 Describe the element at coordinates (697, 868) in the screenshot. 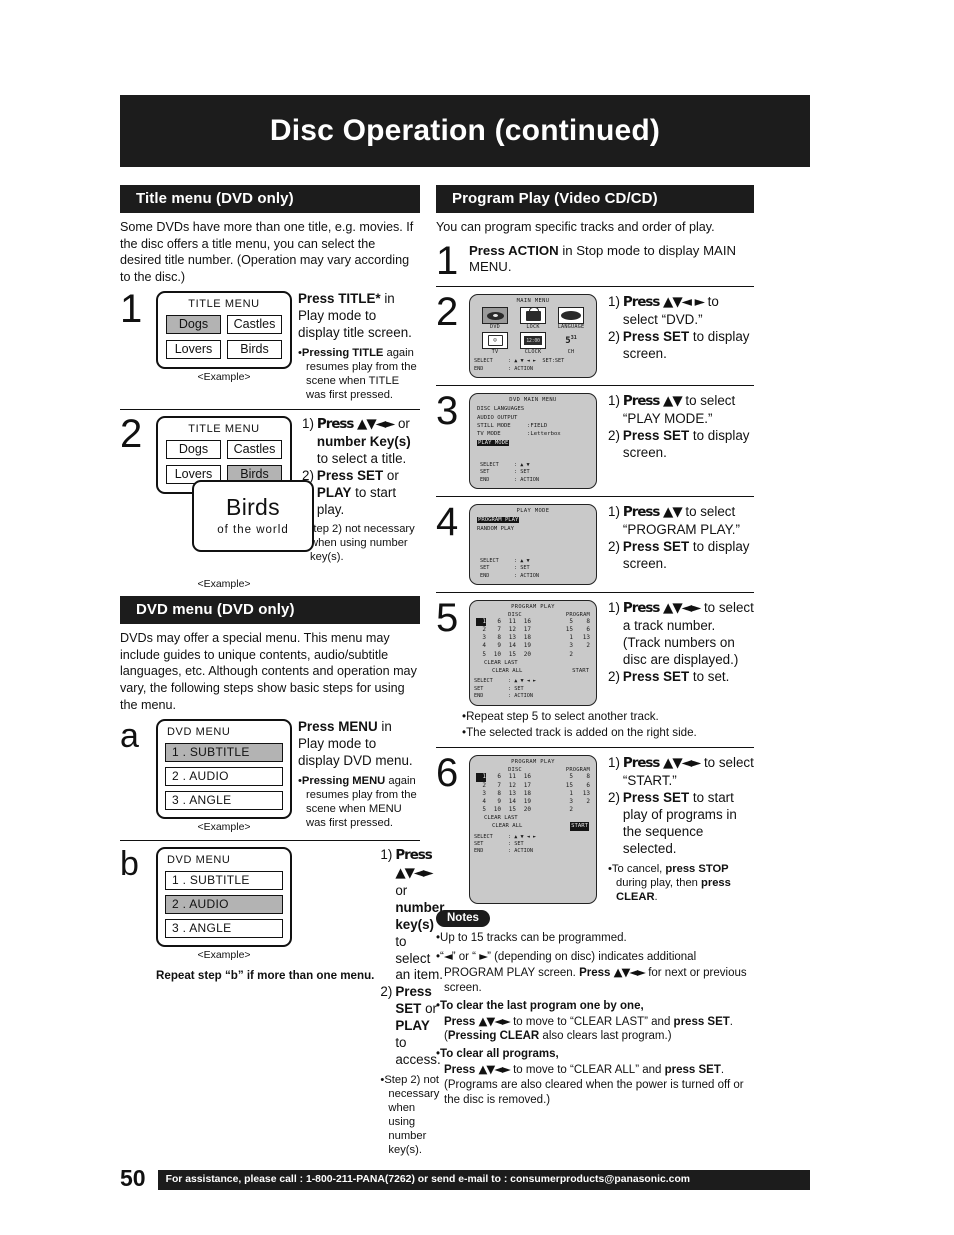

I see `press-stop-bold: press STOP` at that location.